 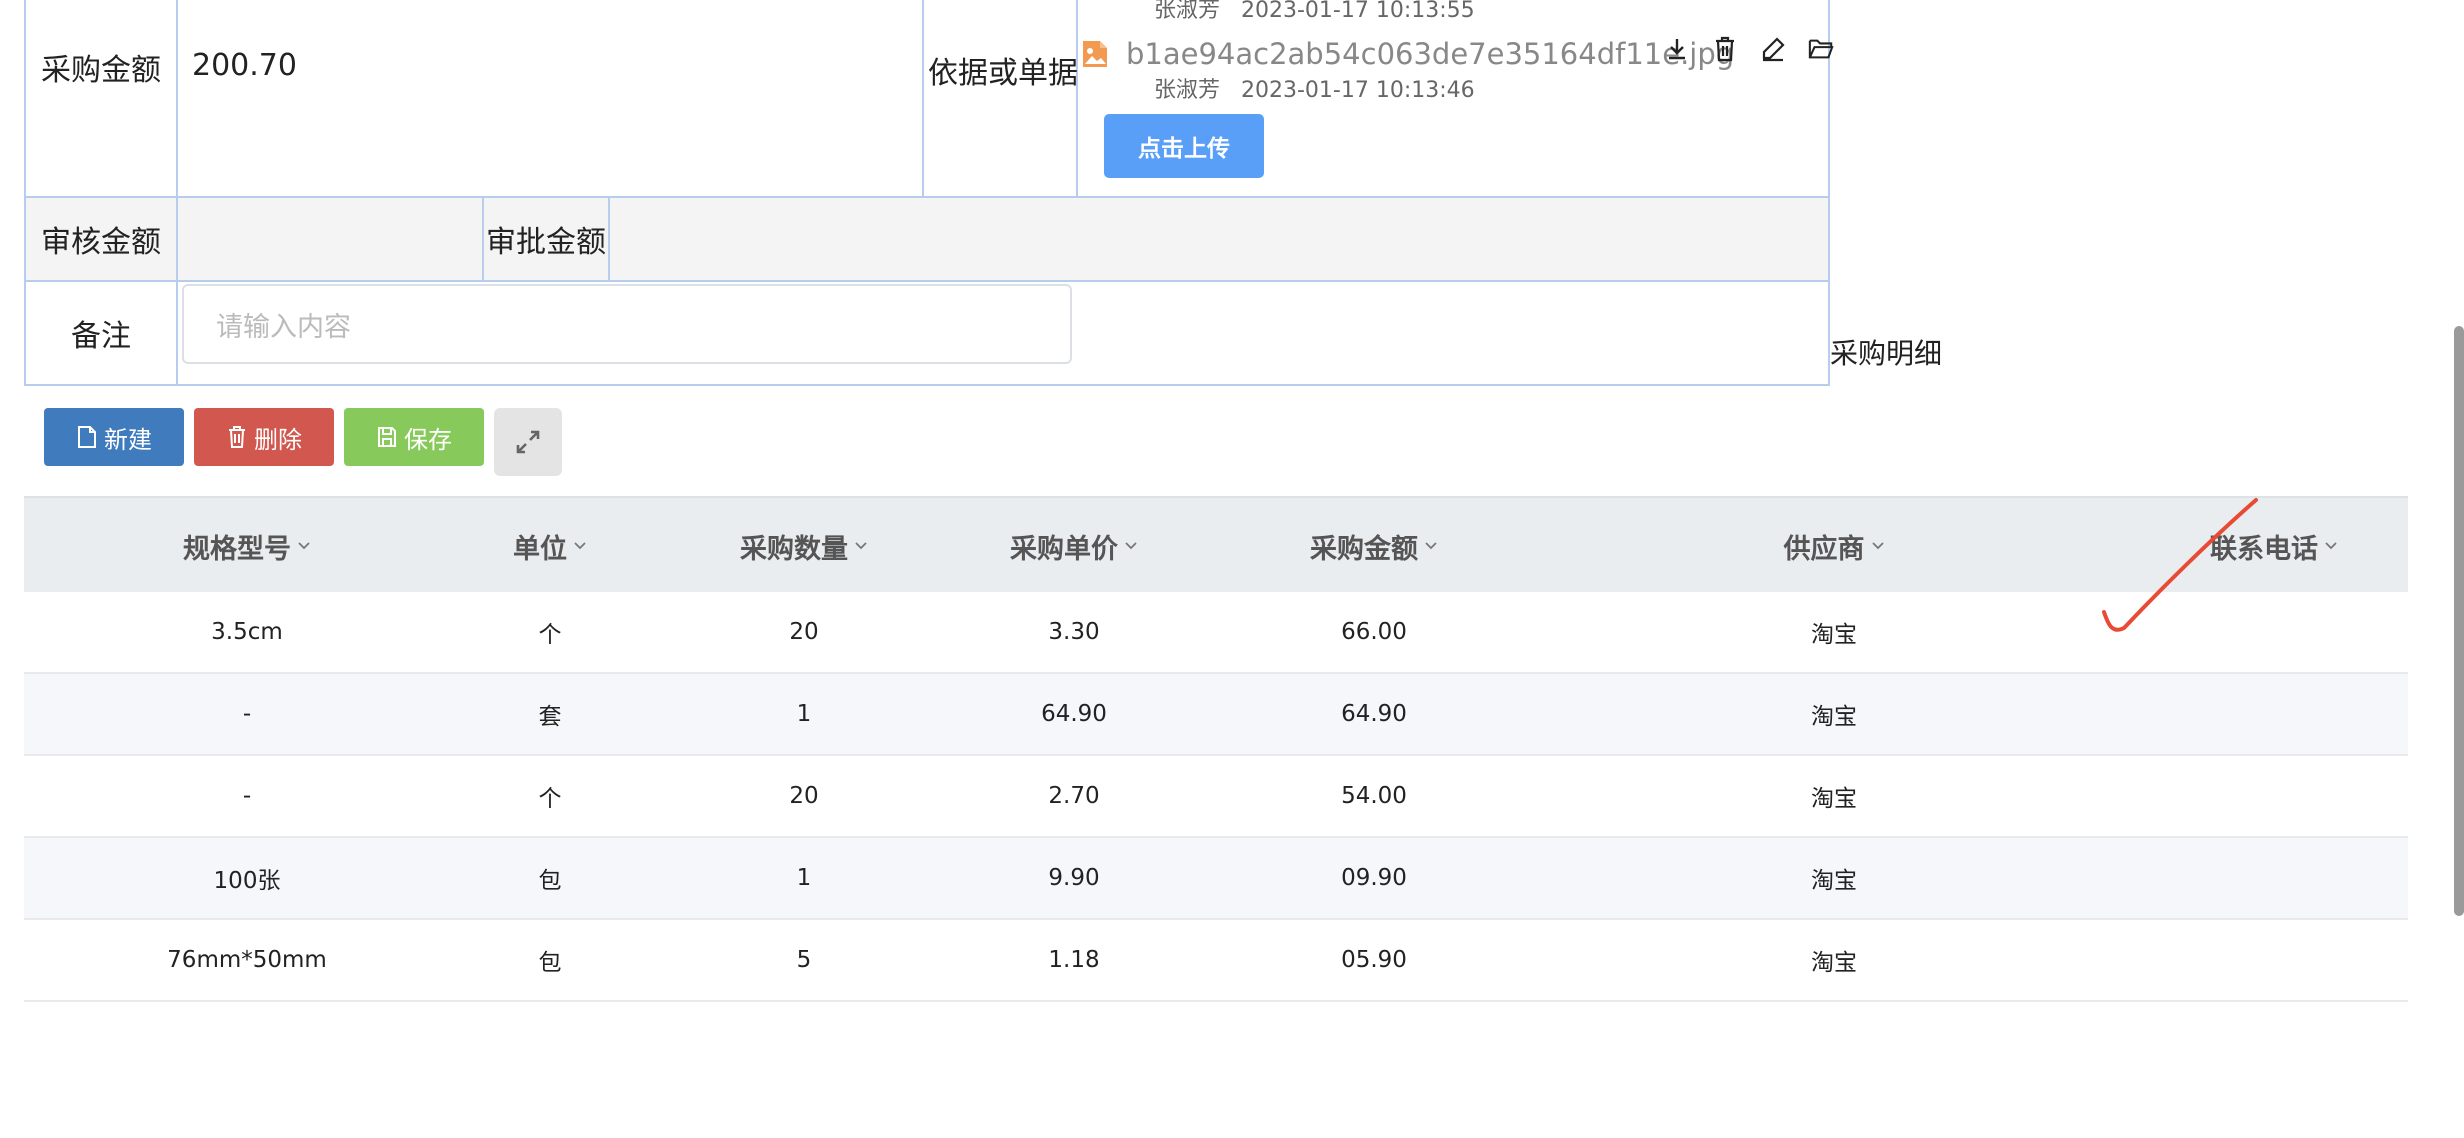 I want to click on save-button: 保存, so click(x=414, y=437).